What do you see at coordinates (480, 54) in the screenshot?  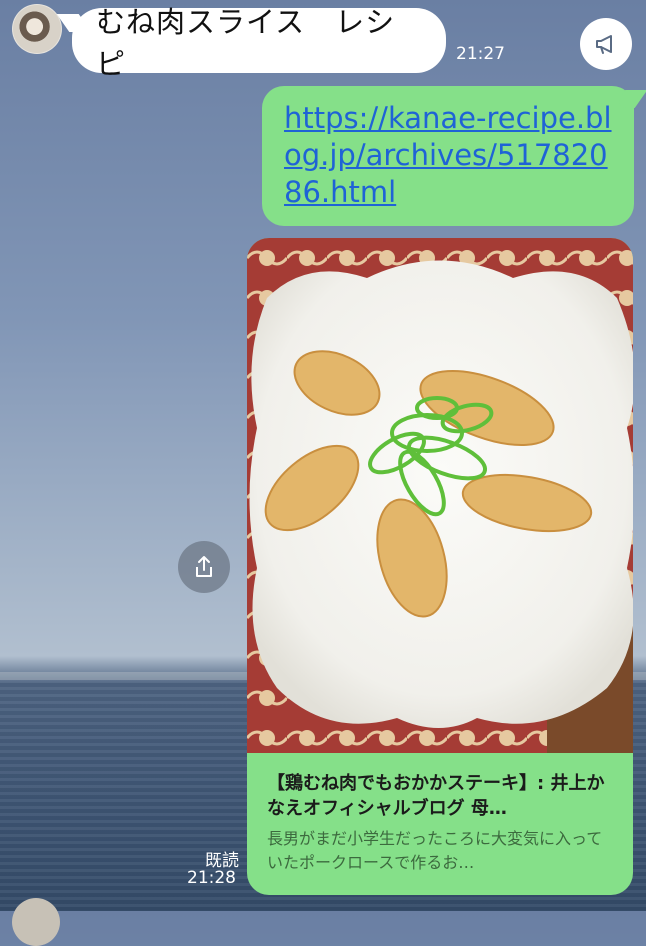 I see `incoming-message-time: 21:27` at bounding box center [480, 54].